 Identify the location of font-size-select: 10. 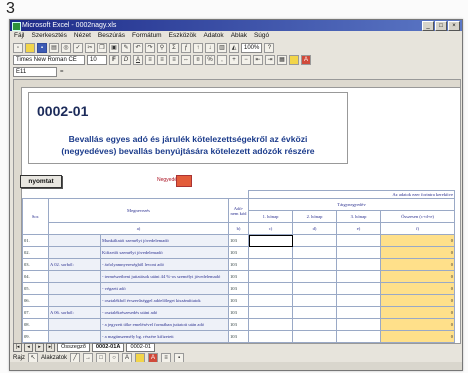
(97, 60).